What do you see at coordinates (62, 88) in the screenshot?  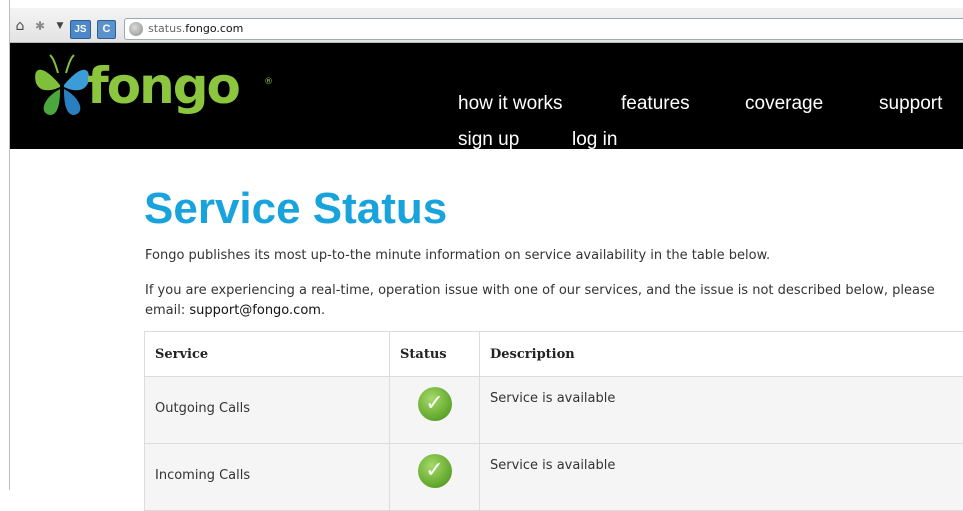 I see `butterfly-icon` at bounding box center [62, 88].